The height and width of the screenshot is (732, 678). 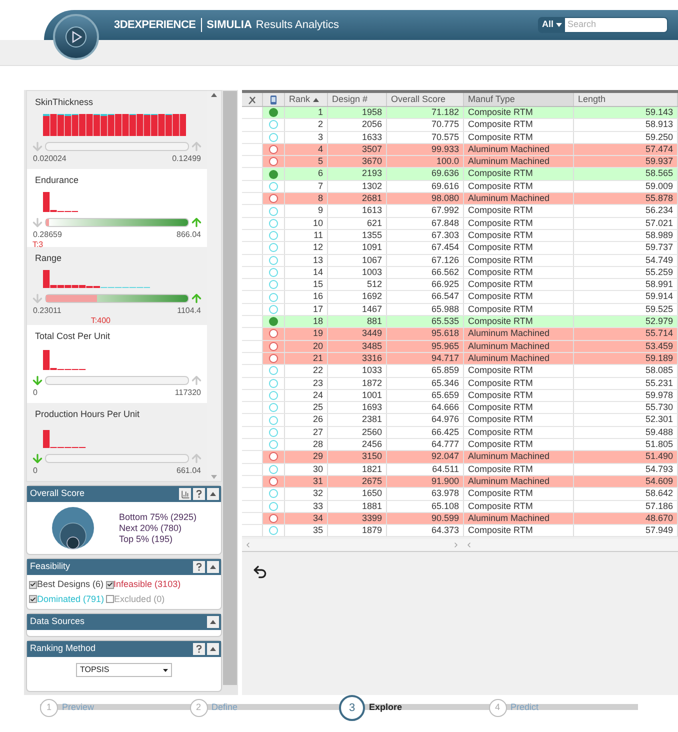 I want to click on table-row: 6 2193 69.636 Composite RTM 58.565, so click(x=460, y=174).